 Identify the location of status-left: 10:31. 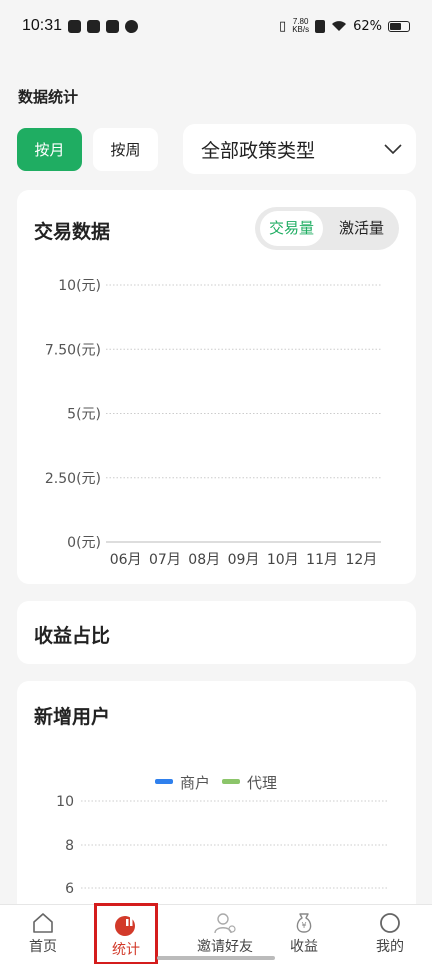
(80, 26).